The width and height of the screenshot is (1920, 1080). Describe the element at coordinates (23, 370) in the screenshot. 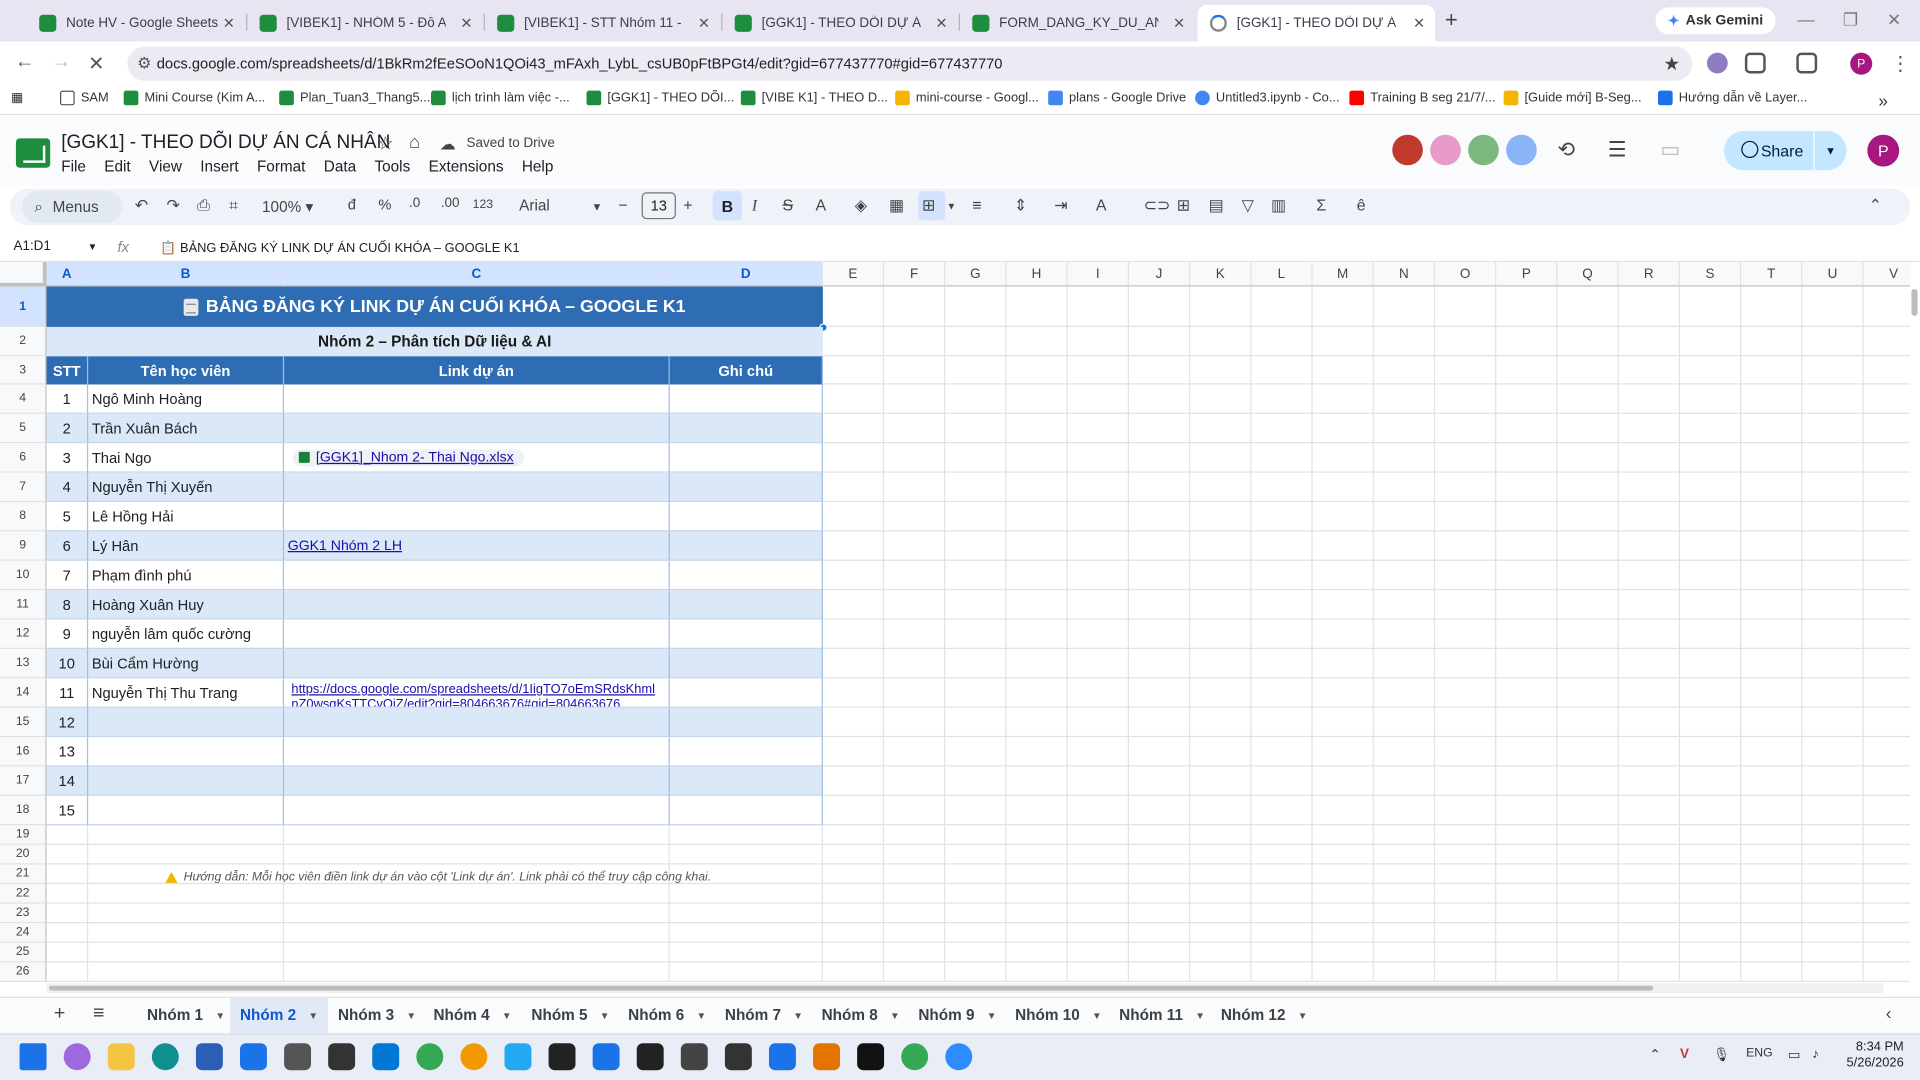

I see `row-header-3: 3` at that location.